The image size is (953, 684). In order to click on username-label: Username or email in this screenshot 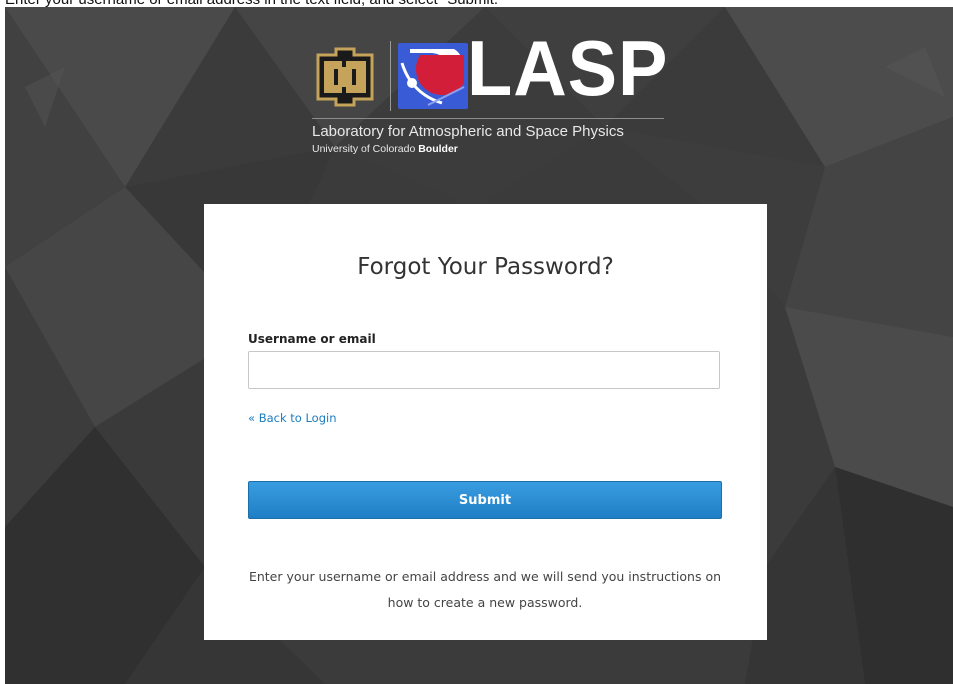, I will do `click(312, 339)`.